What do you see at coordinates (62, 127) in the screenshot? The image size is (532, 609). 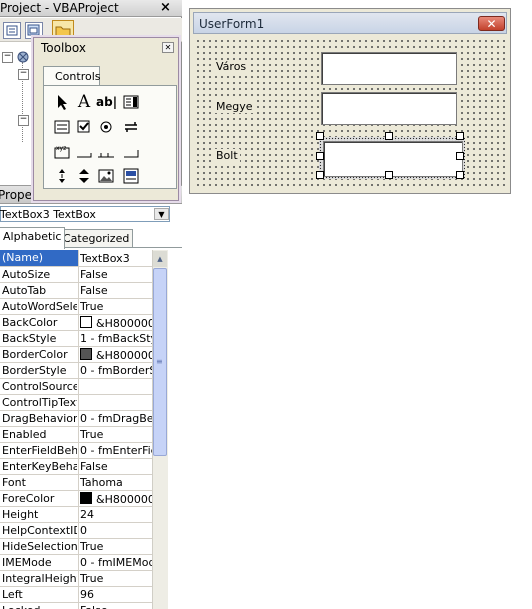 I see `listbox-tool-icon` at bounding box center [62, 127].